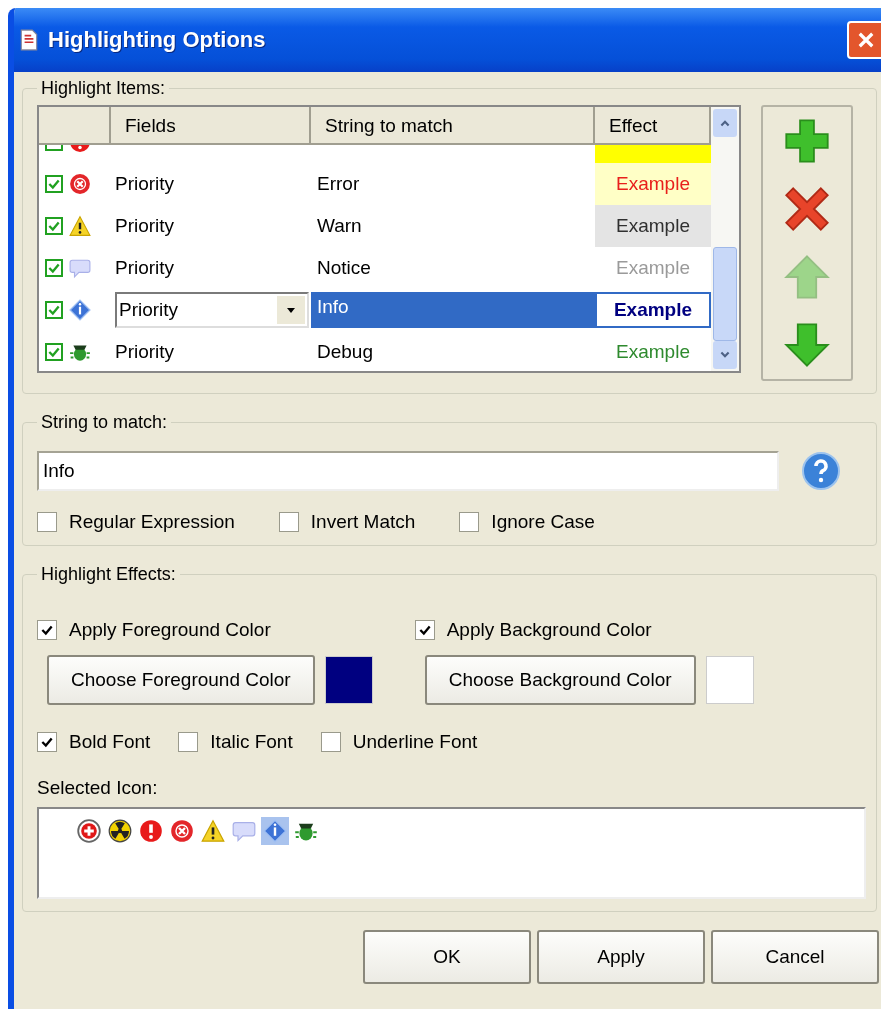  I want to click on table-cell: Error, so click(338, 184).